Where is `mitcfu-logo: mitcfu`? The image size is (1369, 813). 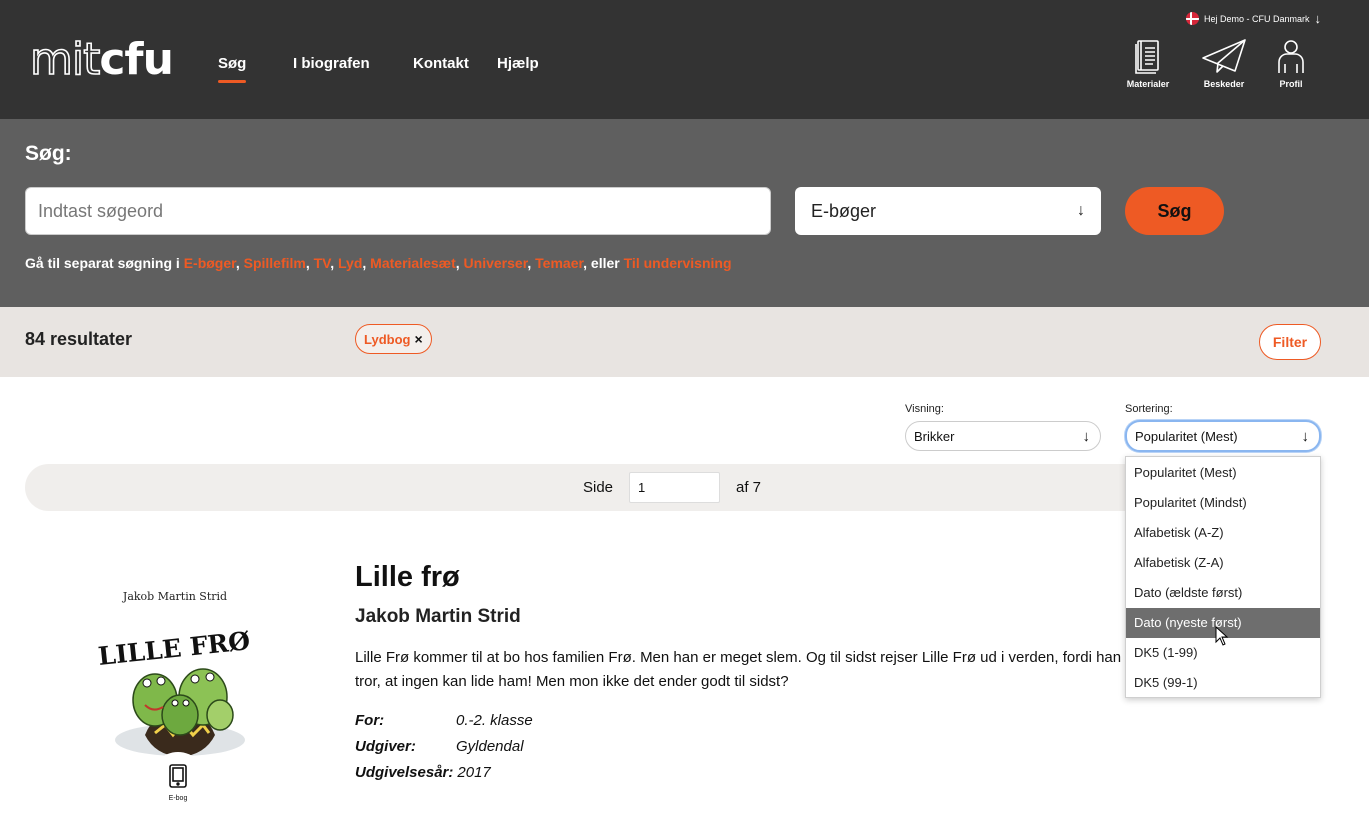 mitcfu-logo: mitcfu is located at coordinates (101, 60).